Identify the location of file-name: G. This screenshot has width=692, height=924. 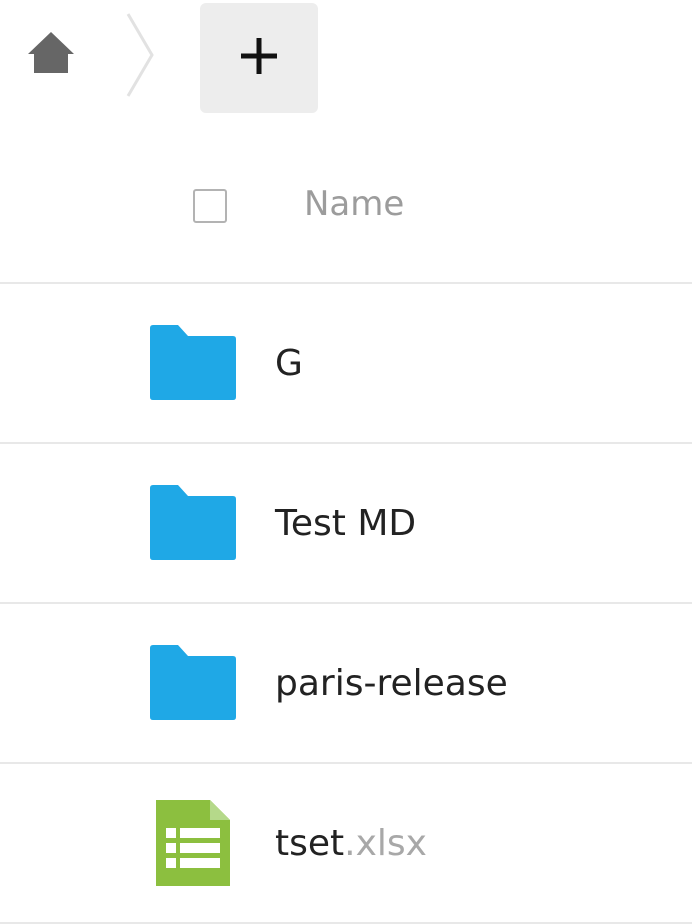
(289, 364).